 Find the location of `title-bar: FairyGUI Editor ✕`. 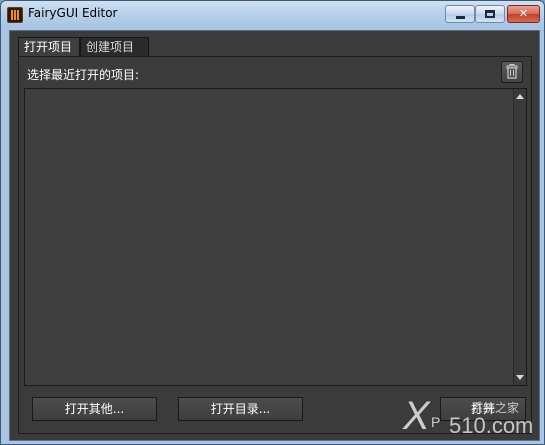

title-bar: FairyGUI Editor ✕ is located at coordinates (272, 15).